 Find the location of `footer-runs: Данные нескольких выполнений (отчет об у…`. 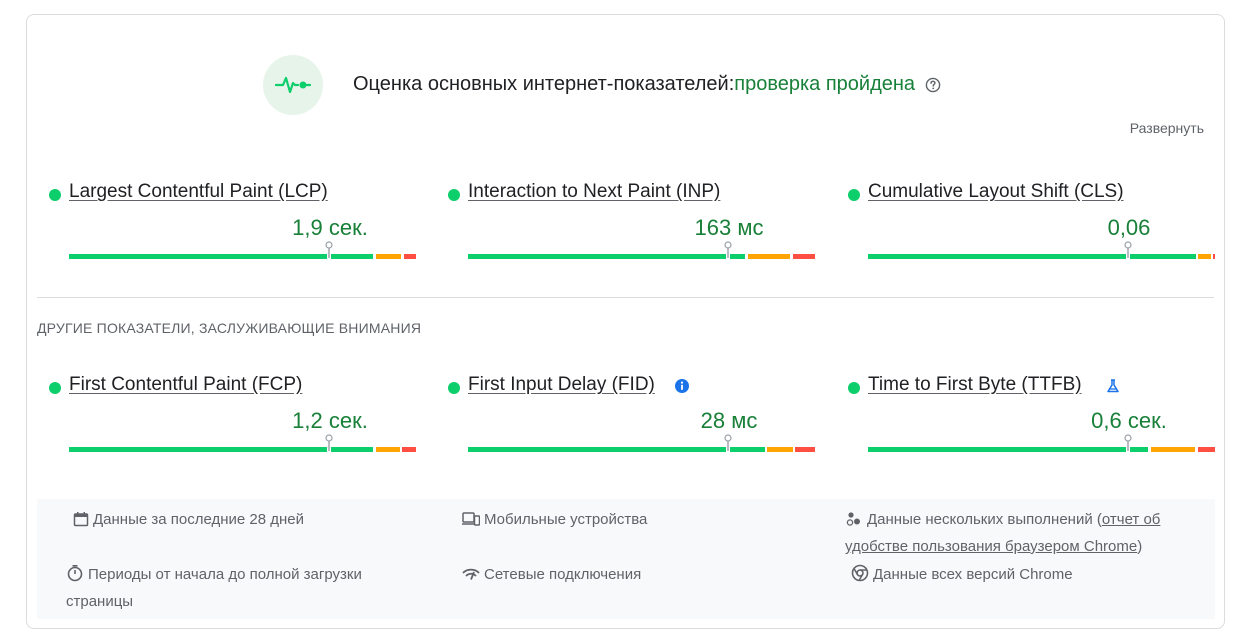

footer-runs: Данные нескольких выполнений (отчет об у… is located at coordinates (1025, 533).